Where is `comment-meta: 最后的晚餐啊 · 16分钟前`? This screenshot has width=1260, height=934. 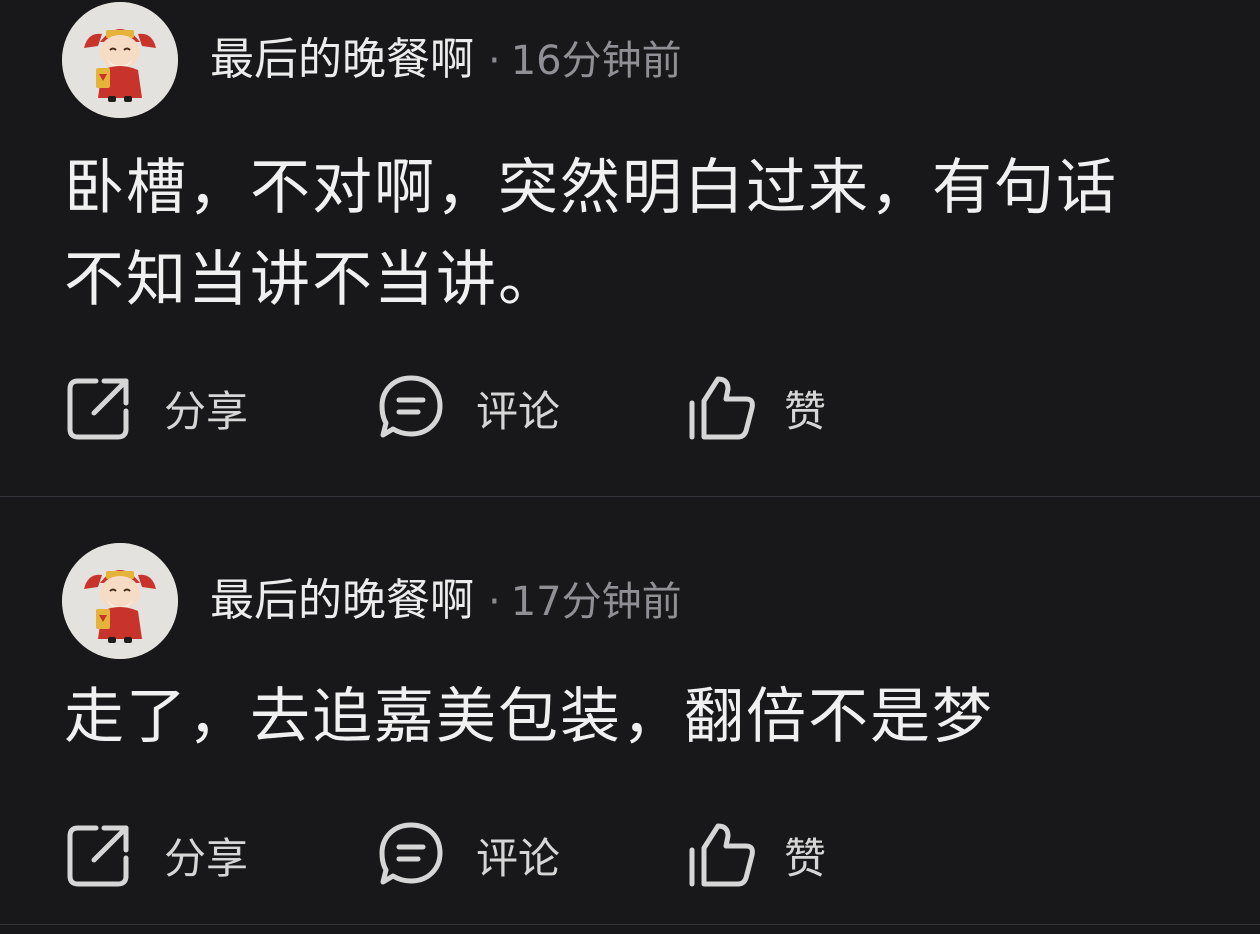
comment-meta: 最后的晚餐啊 · 16分钟前 is located at coordinates (446, 60).